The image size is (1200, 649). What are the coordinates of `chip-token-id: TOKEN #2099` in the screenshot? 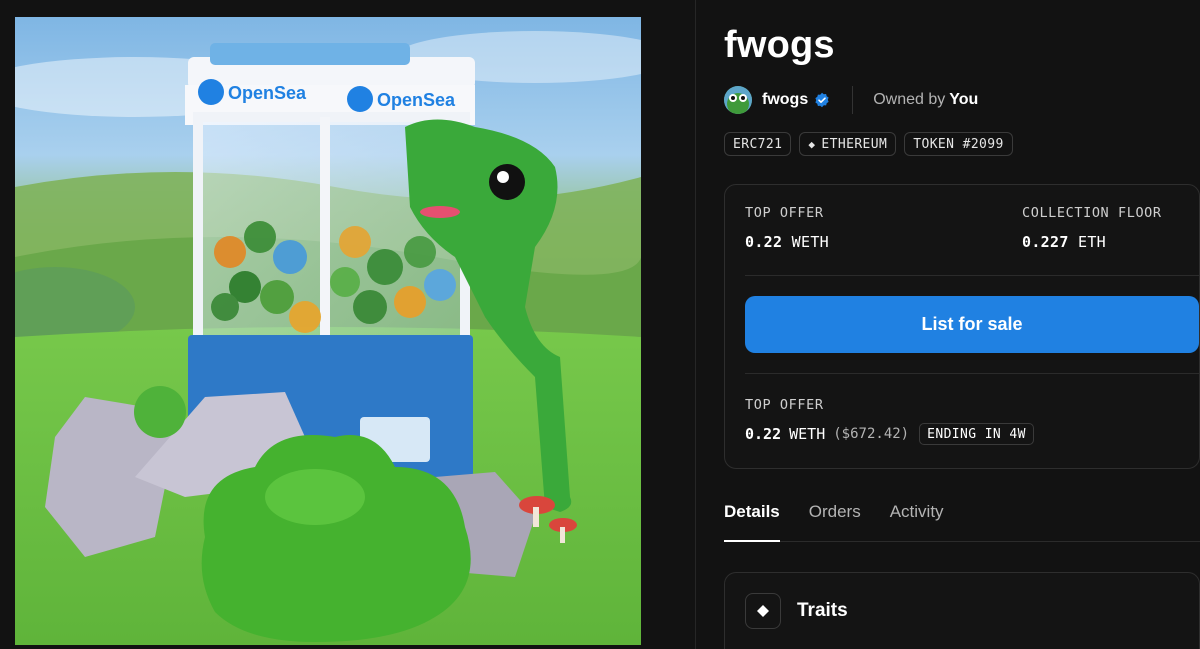 It's located at (958, 144).